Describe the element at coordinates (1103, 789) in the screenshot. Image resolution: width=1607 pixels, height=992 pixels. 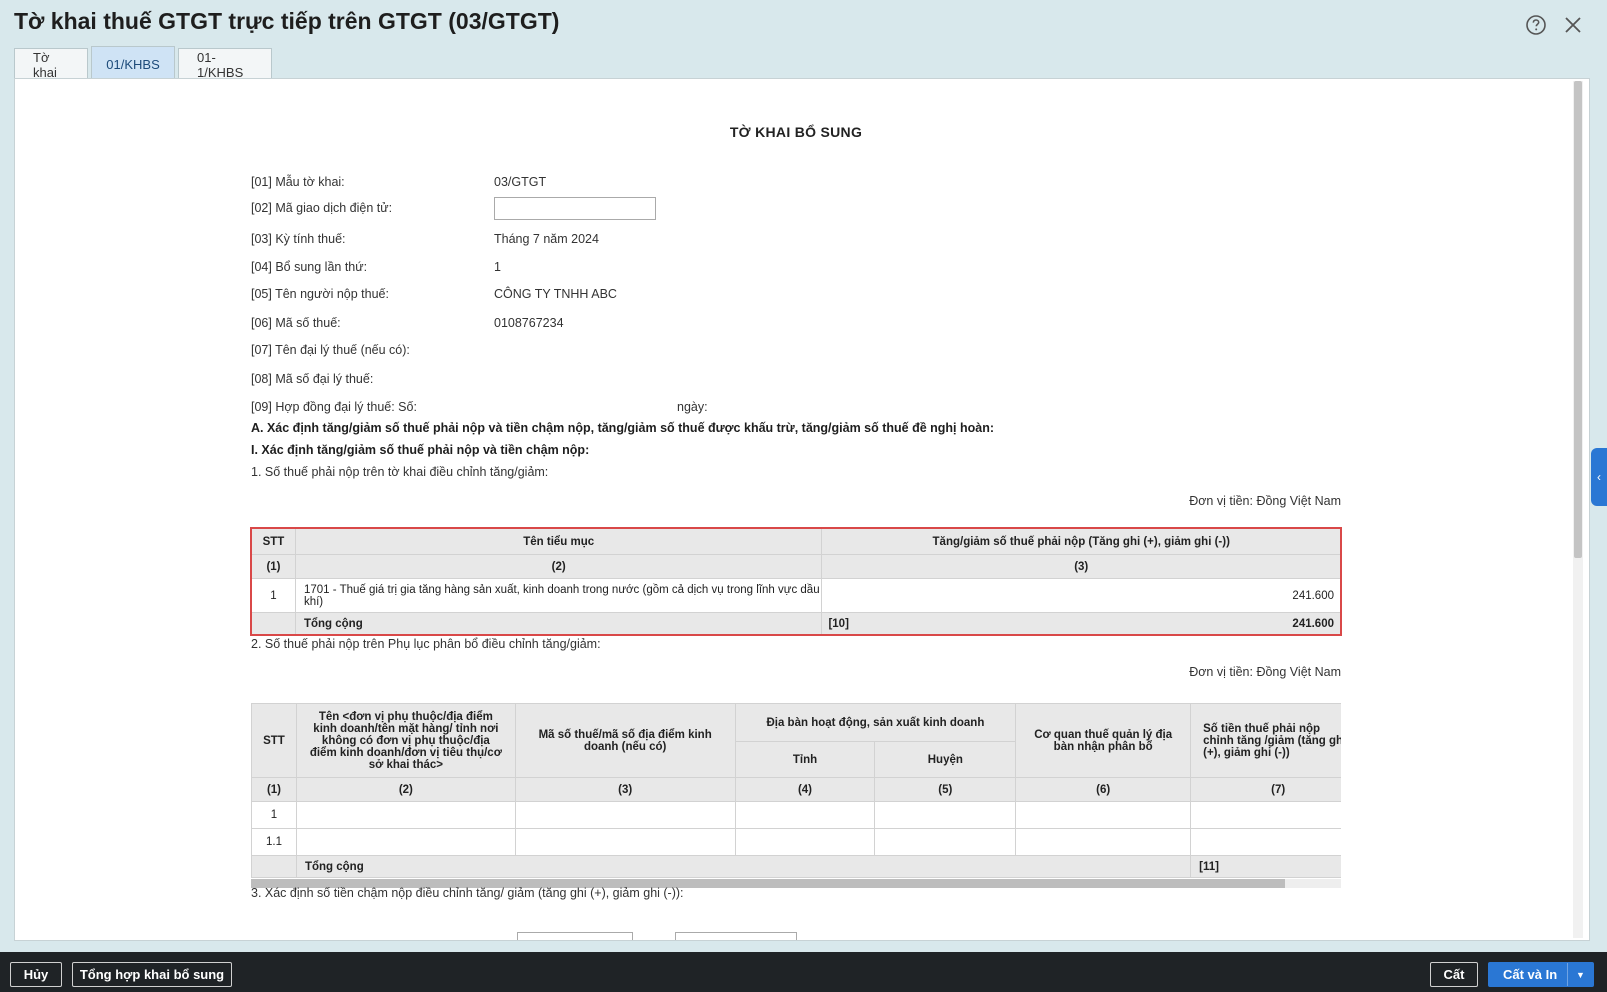
I see `col-num-2-6: (6)` at that location.